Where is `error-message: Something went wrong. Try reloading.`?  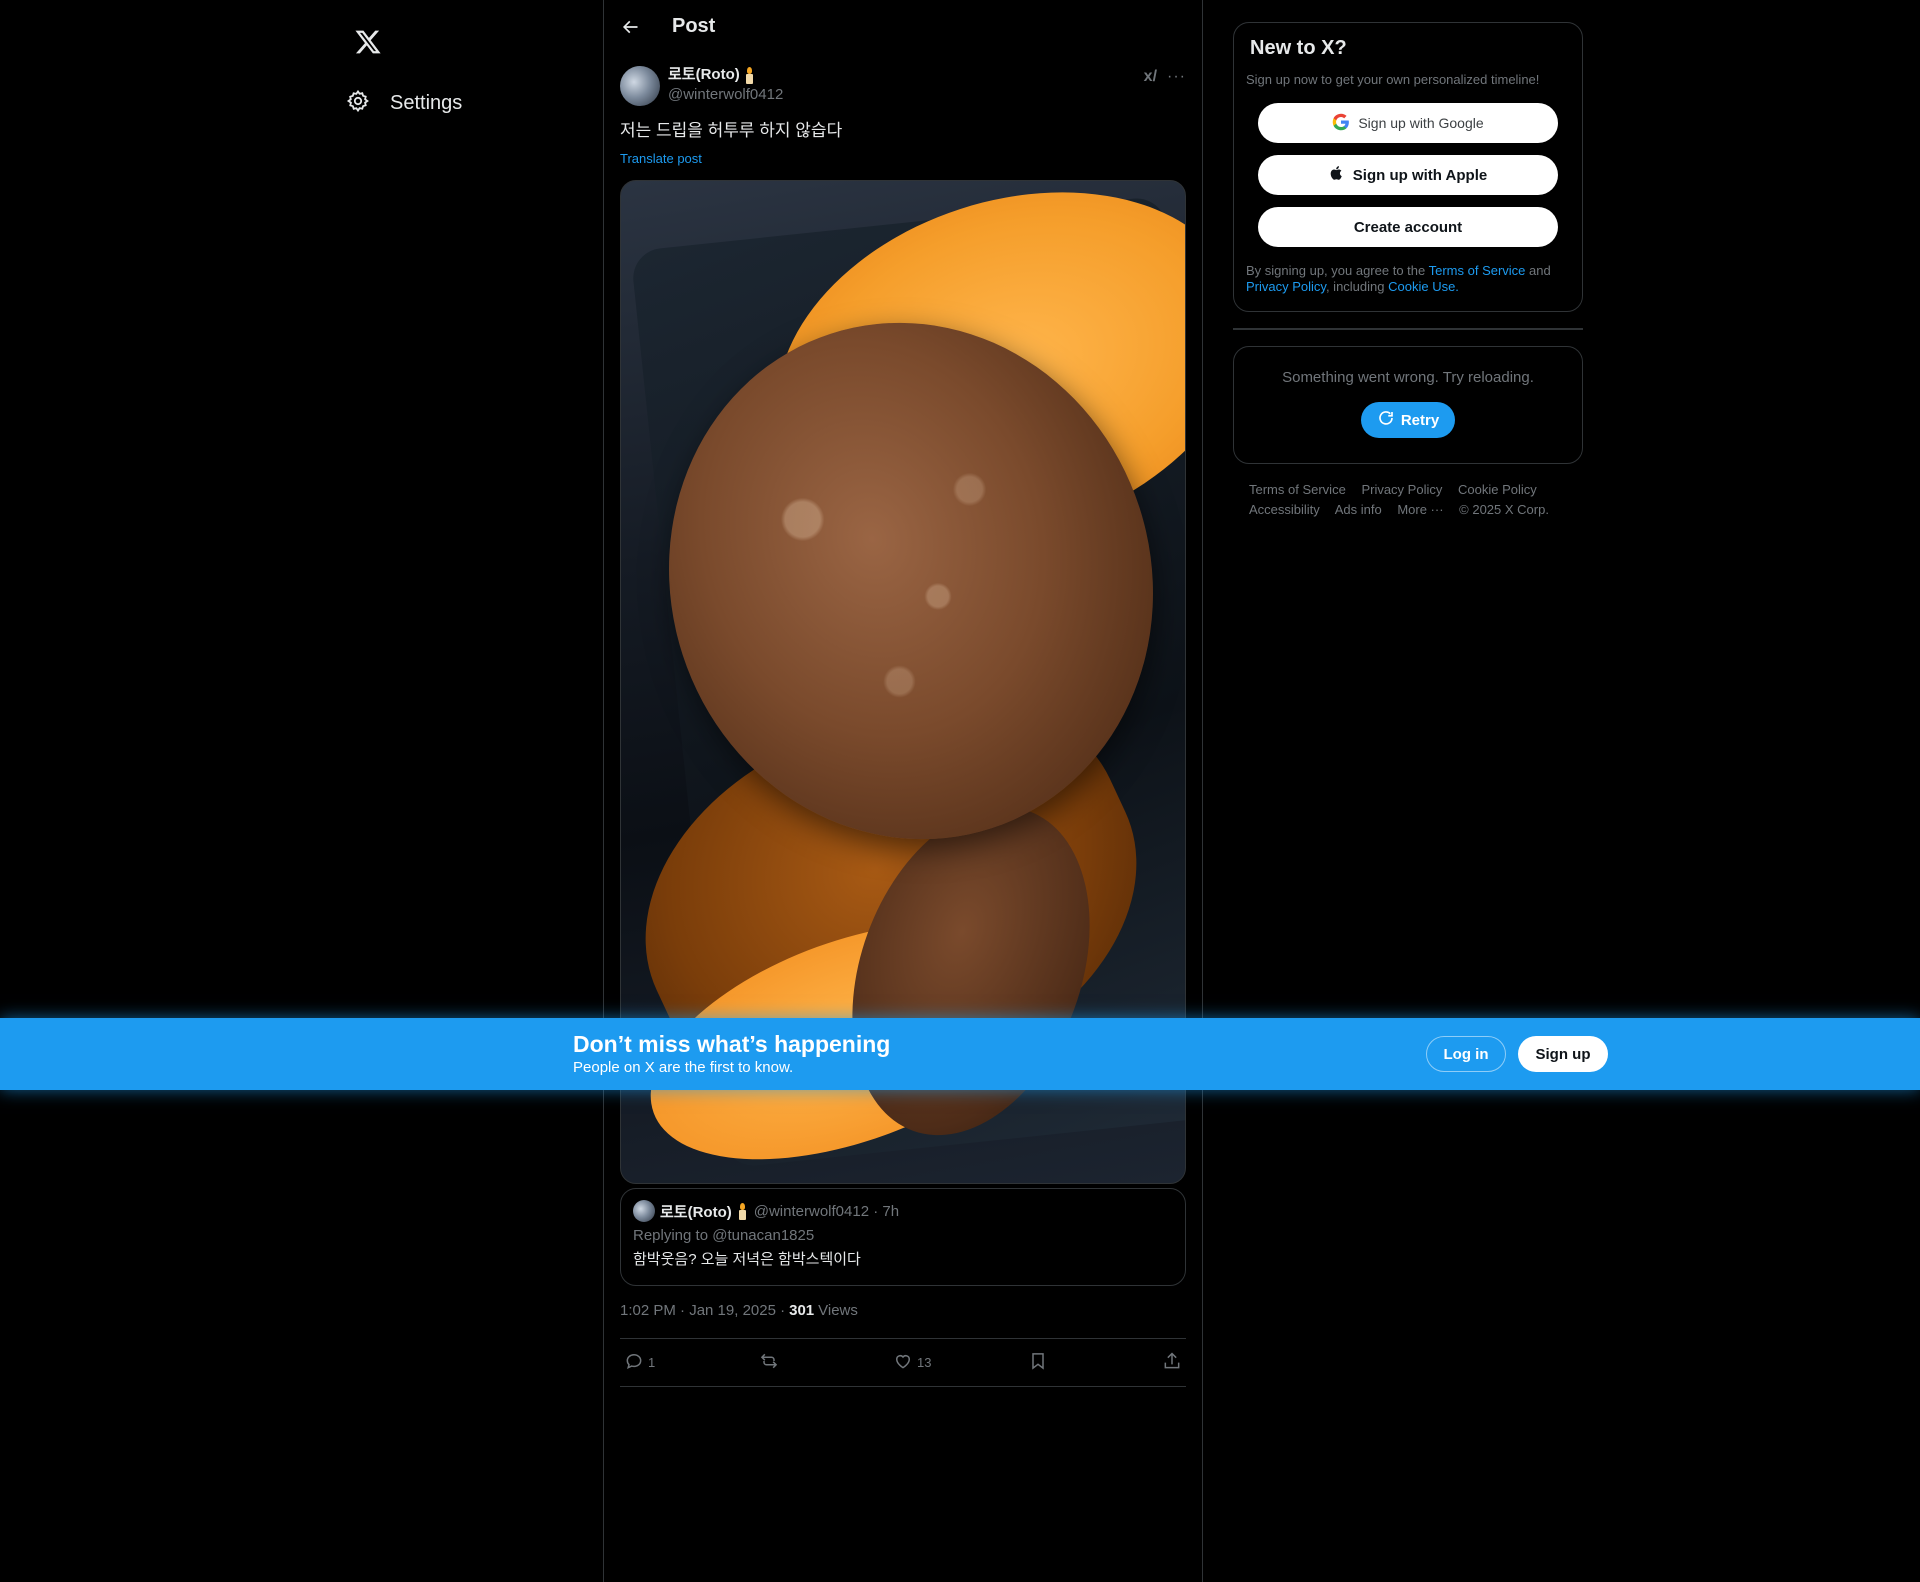
error-message: Something went wrong. Try reloading. is located at coordinates (1408, 377).